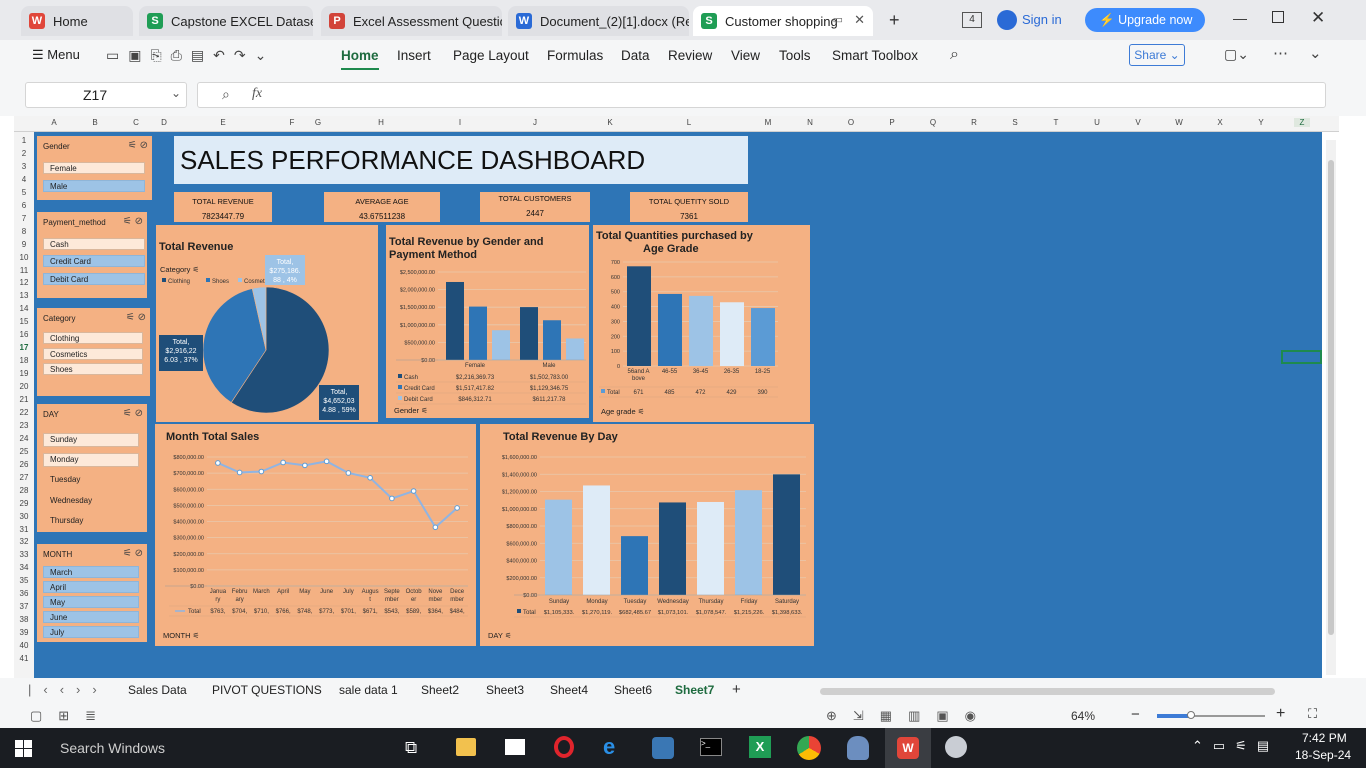 This screenshot has width=1366, height=768. What do you see at coordinates (24, 295) in the screenshot?
I see `row-header: 13` at bounding box center [24, 295].